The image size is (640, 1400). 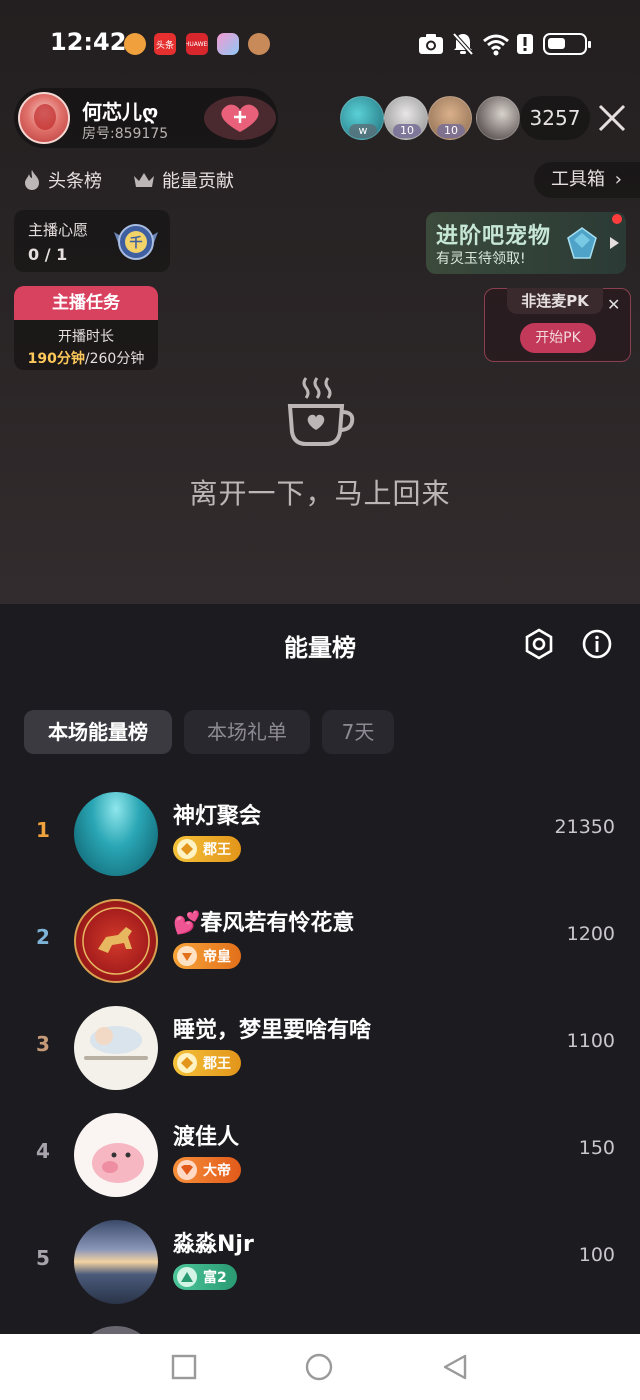 What do you see at coordinates (498, 118) in the screenshot?
I see `viewer-avatar` at bounding box center [498, 118].